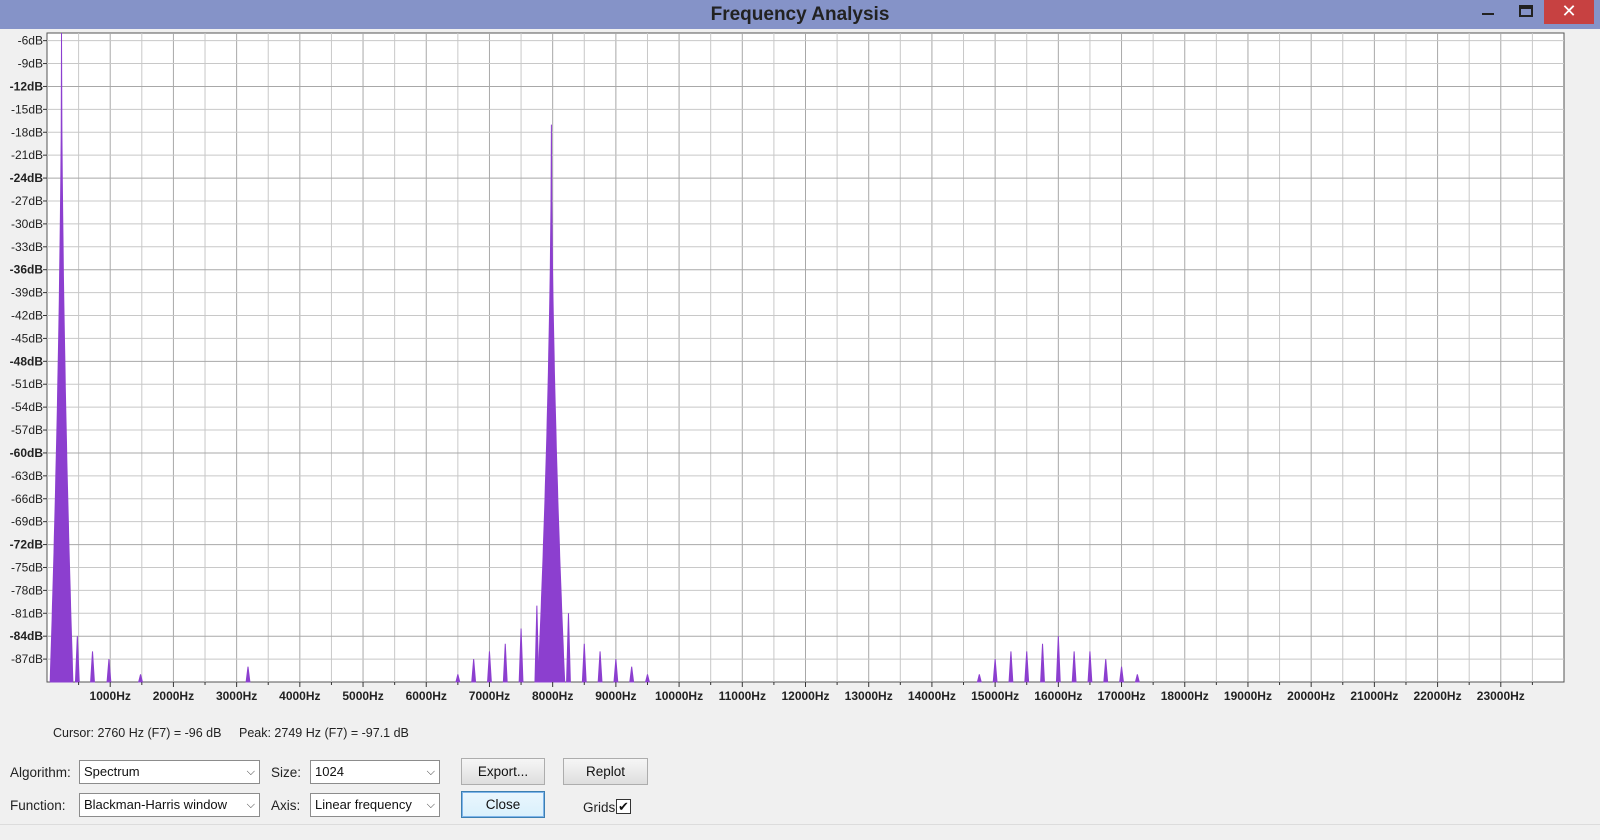  Describe the element at coordinates (324, 733) in the screenshot. I see `peak-readout: Peak: 2749 Hz (F7) = -97.1 dB` at that location.